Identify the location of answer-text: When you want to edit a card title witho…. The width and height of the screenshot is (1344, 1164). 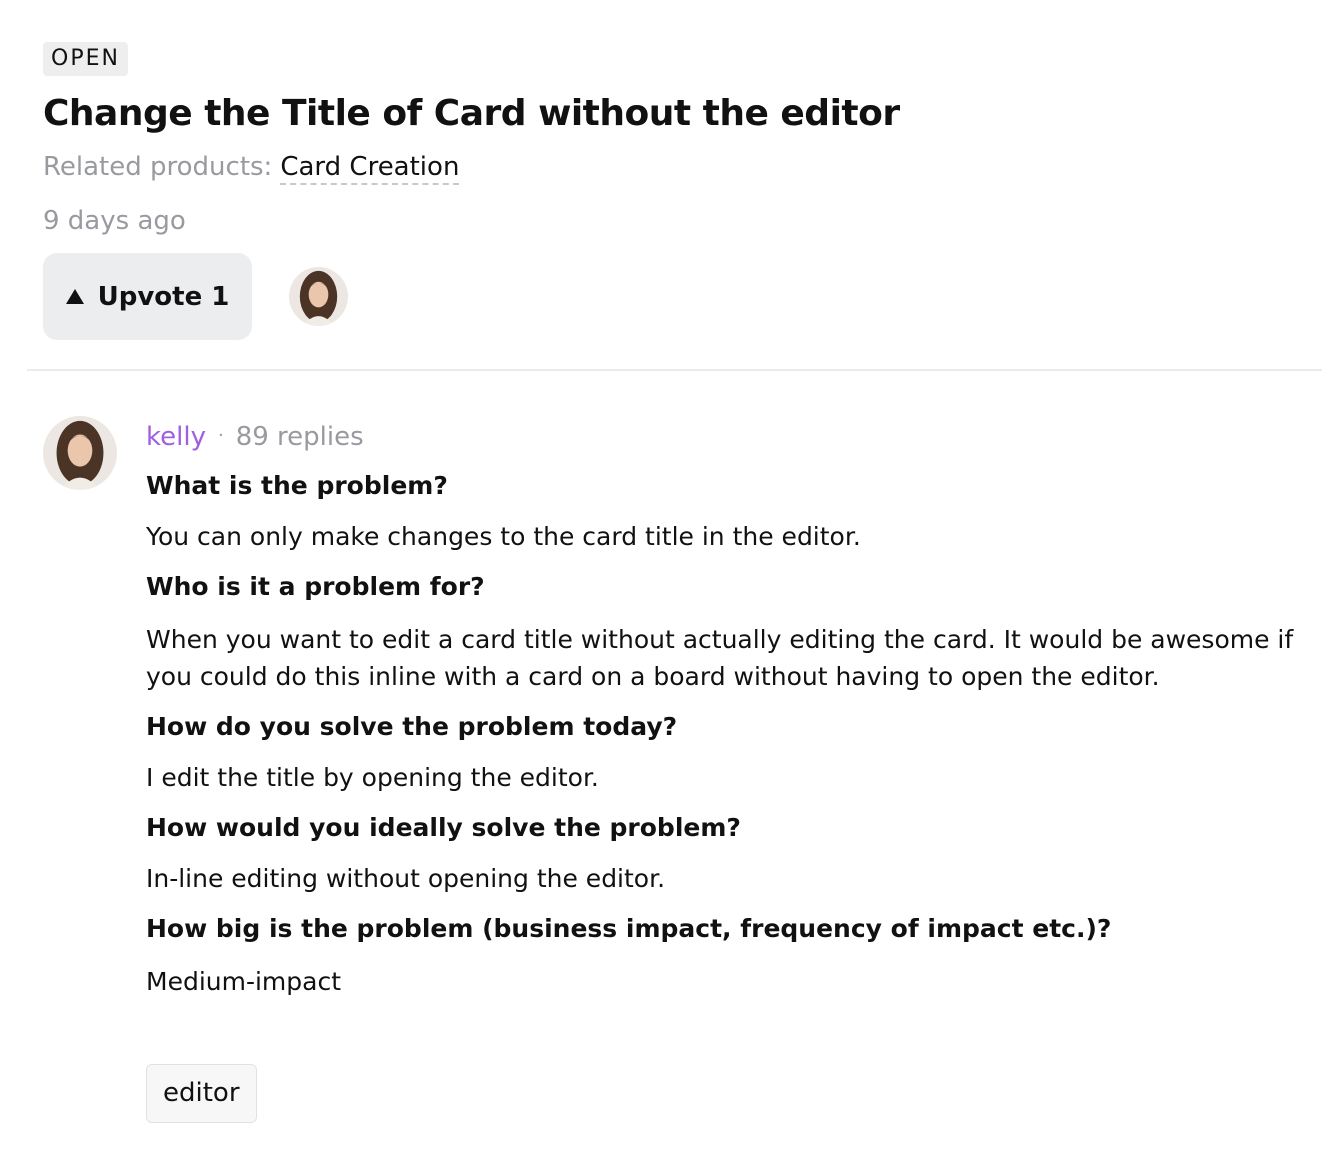
(720, 658).